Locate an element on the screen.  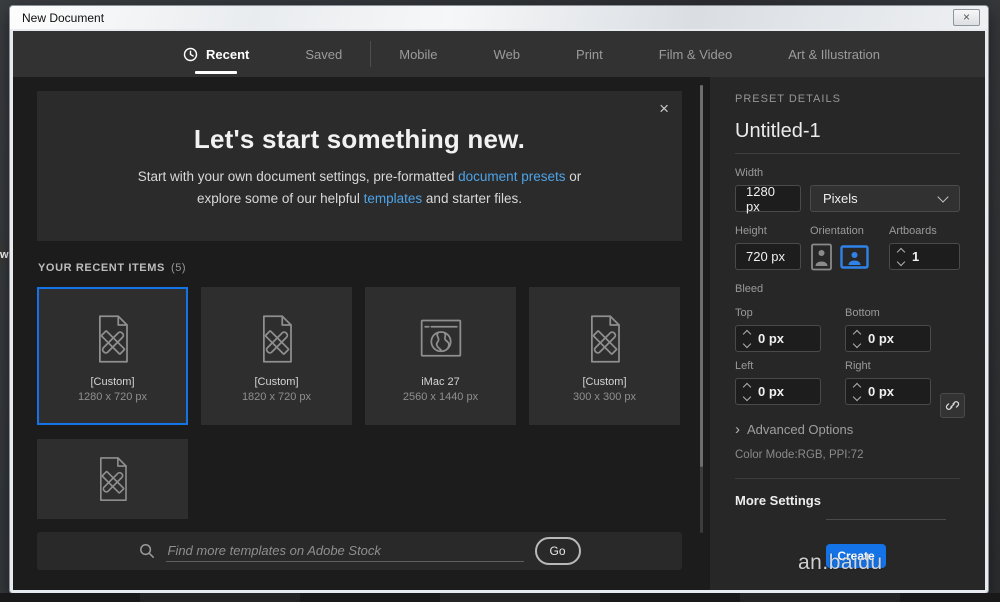
bleed-bottom-stepper: 0 px is located at coordinates (888, 338).